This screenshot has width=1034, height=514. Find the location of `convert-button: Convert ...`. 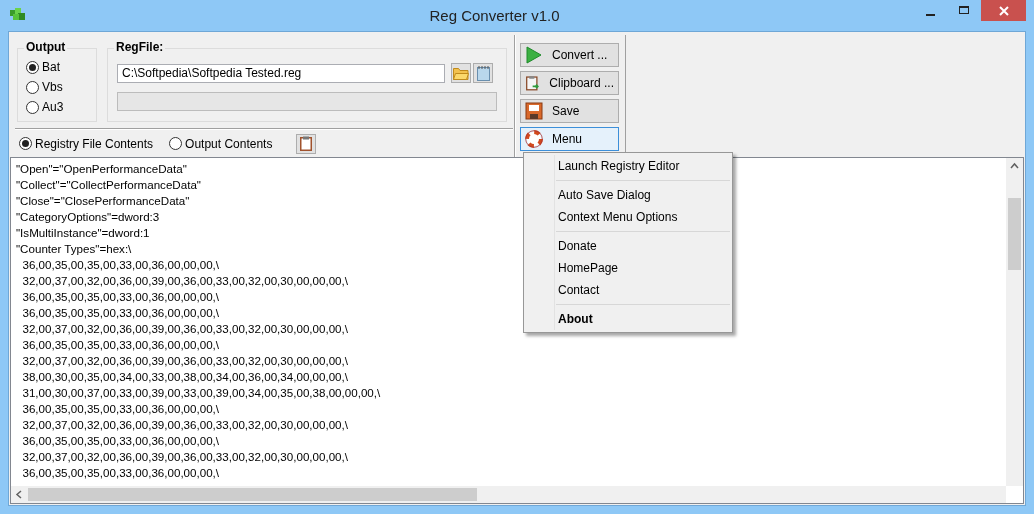

convert-button: Convert ... is located at coordinates (569, 55).